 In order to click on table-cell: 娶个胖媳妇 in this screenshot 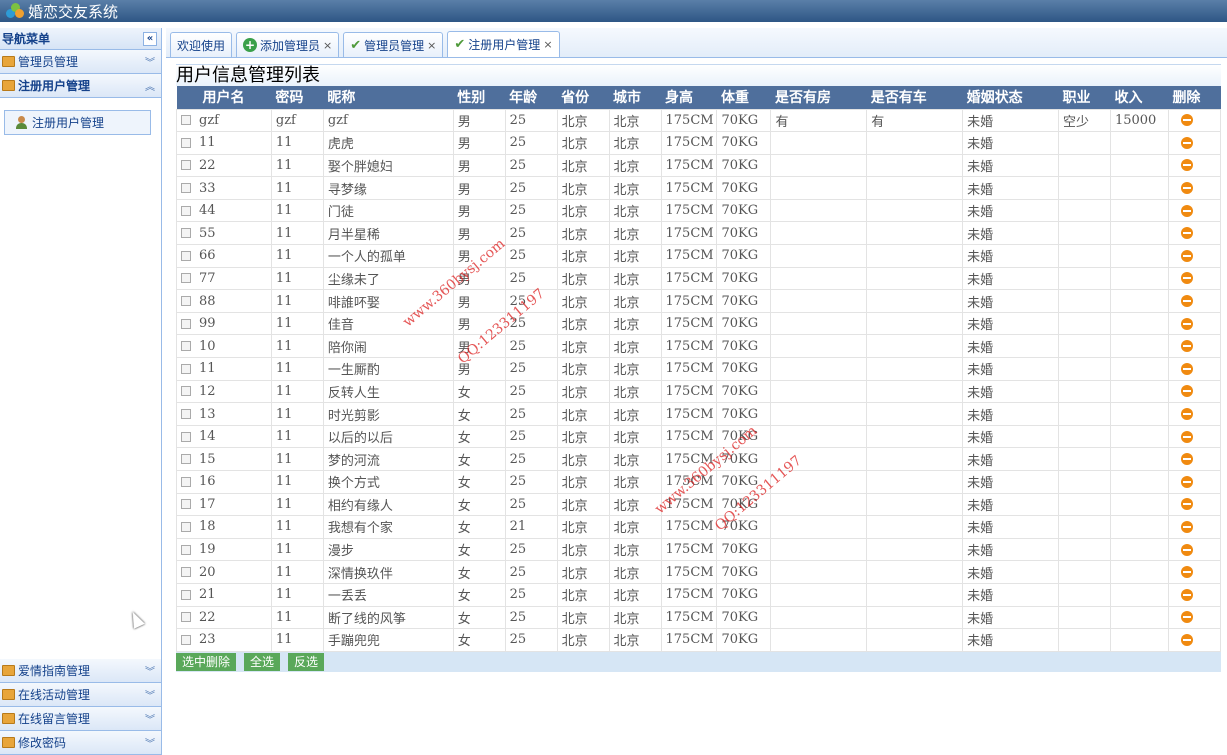, I will do `click(388, 165)`.